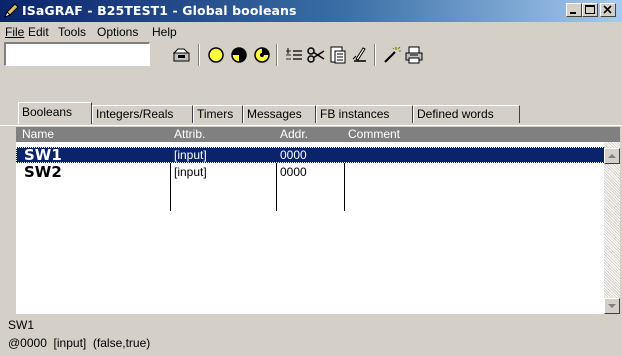  I want to click on menu-file-label: File, so click(15, 32).